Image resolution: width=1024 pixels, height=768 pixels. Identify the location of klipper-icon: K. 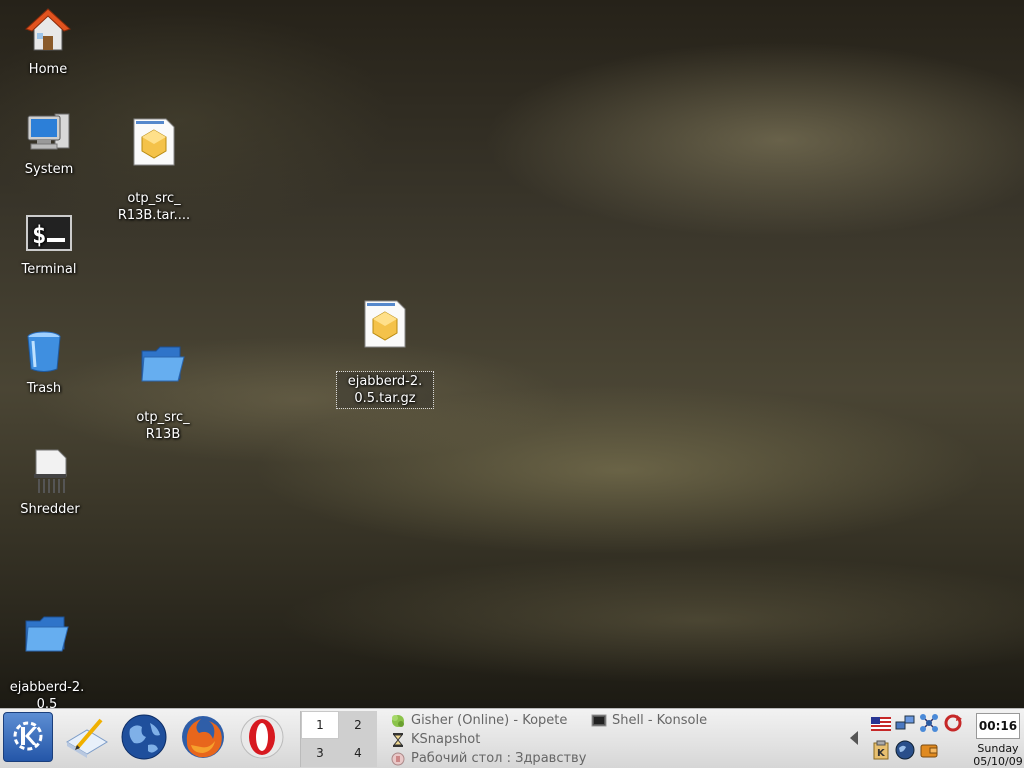
(881, 752).